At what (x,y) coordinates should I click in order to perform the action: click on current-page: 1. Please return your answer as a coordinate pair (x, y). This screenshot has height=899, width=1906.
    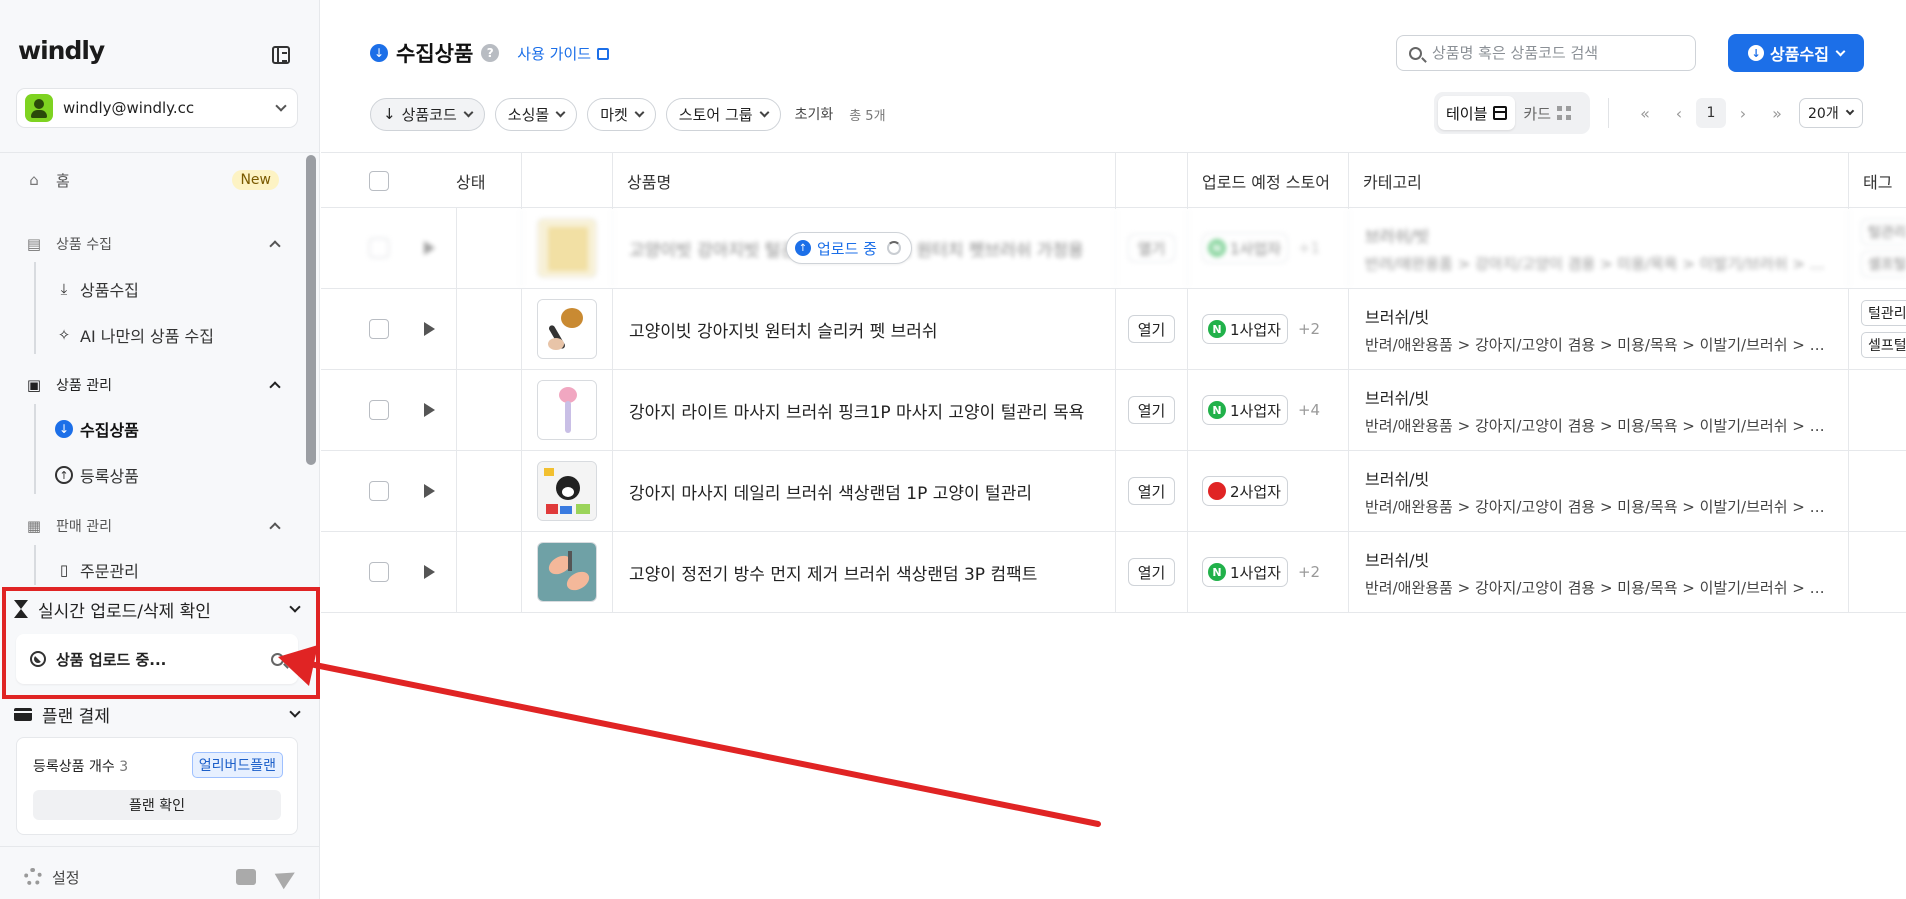
    Looking at the image, I should click on (1711, 113).